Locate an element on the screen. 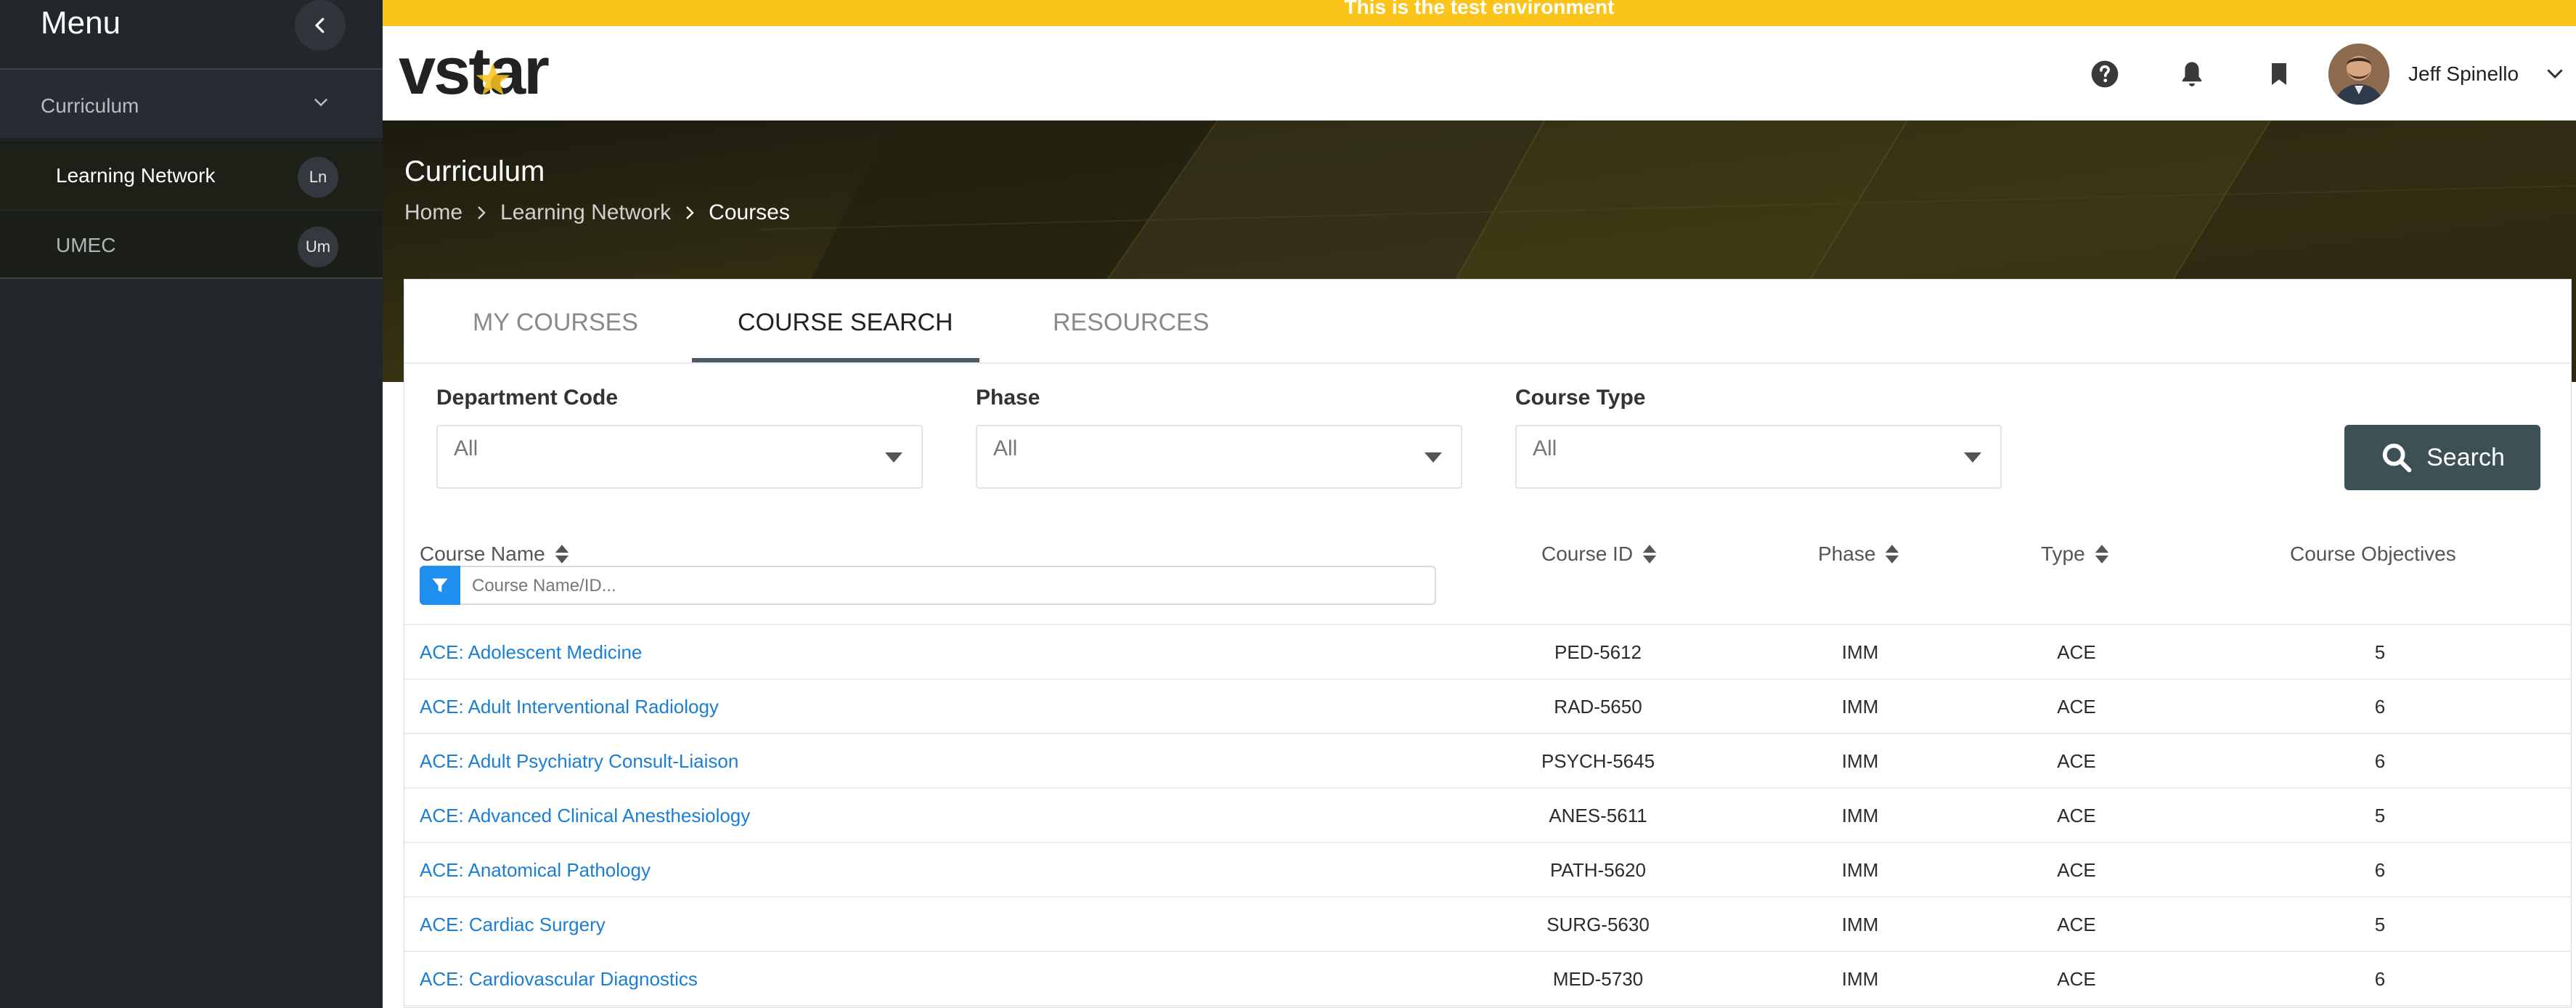  course-id-cell: MED-5730 is located at coordinates (1598, 979).